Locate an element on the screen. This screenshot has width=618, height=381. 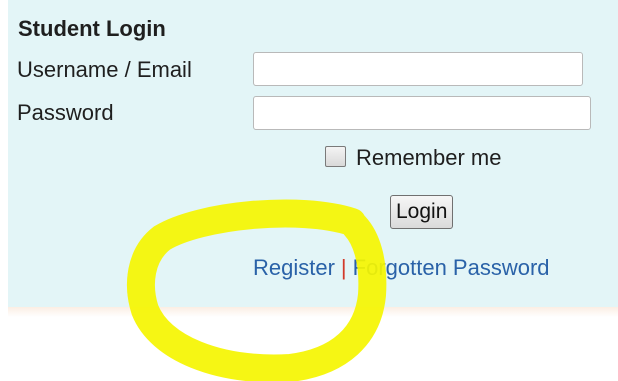
login-title: Student Login is located at coordinates (92, 28).